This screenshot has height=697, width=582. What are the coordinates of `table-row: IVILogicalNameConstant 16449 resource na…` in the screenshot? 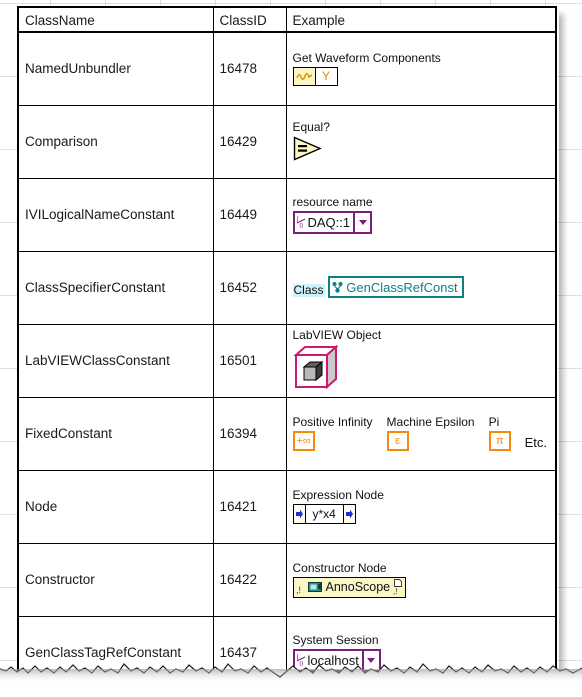 It's located at (287, 214).